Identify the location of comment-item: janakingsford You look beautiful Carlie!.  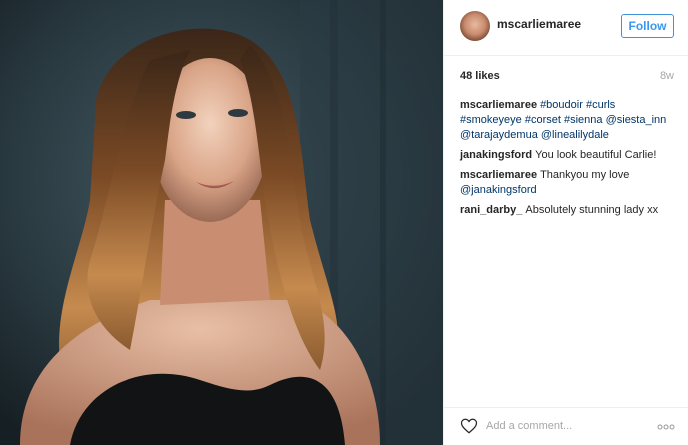
(569, 155).